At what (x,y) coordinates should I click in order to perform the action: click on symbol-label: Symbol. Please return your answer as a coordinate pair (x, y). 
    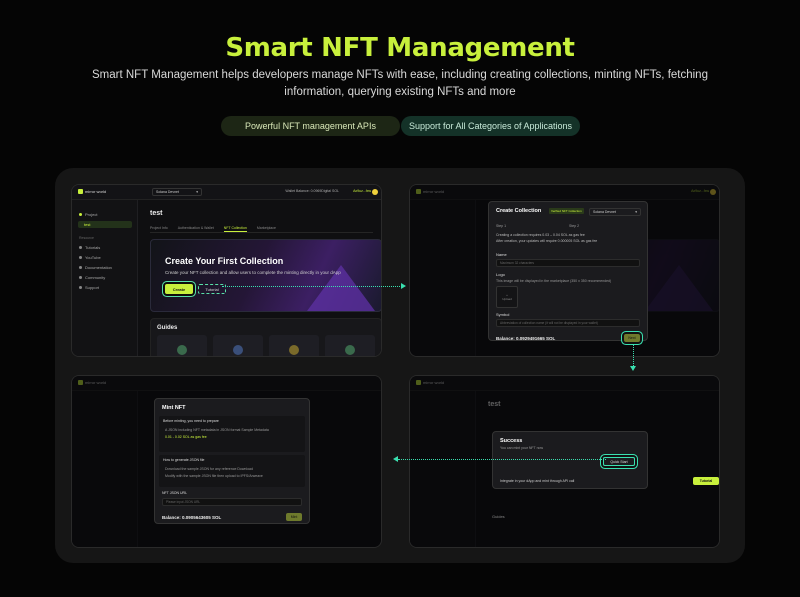
    Looking at the image, I should click on (503, 314).